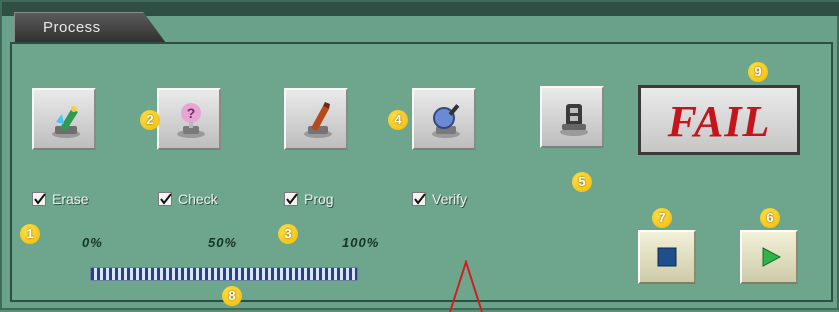  I want to click on tab-process: Process, so click(90, 27).